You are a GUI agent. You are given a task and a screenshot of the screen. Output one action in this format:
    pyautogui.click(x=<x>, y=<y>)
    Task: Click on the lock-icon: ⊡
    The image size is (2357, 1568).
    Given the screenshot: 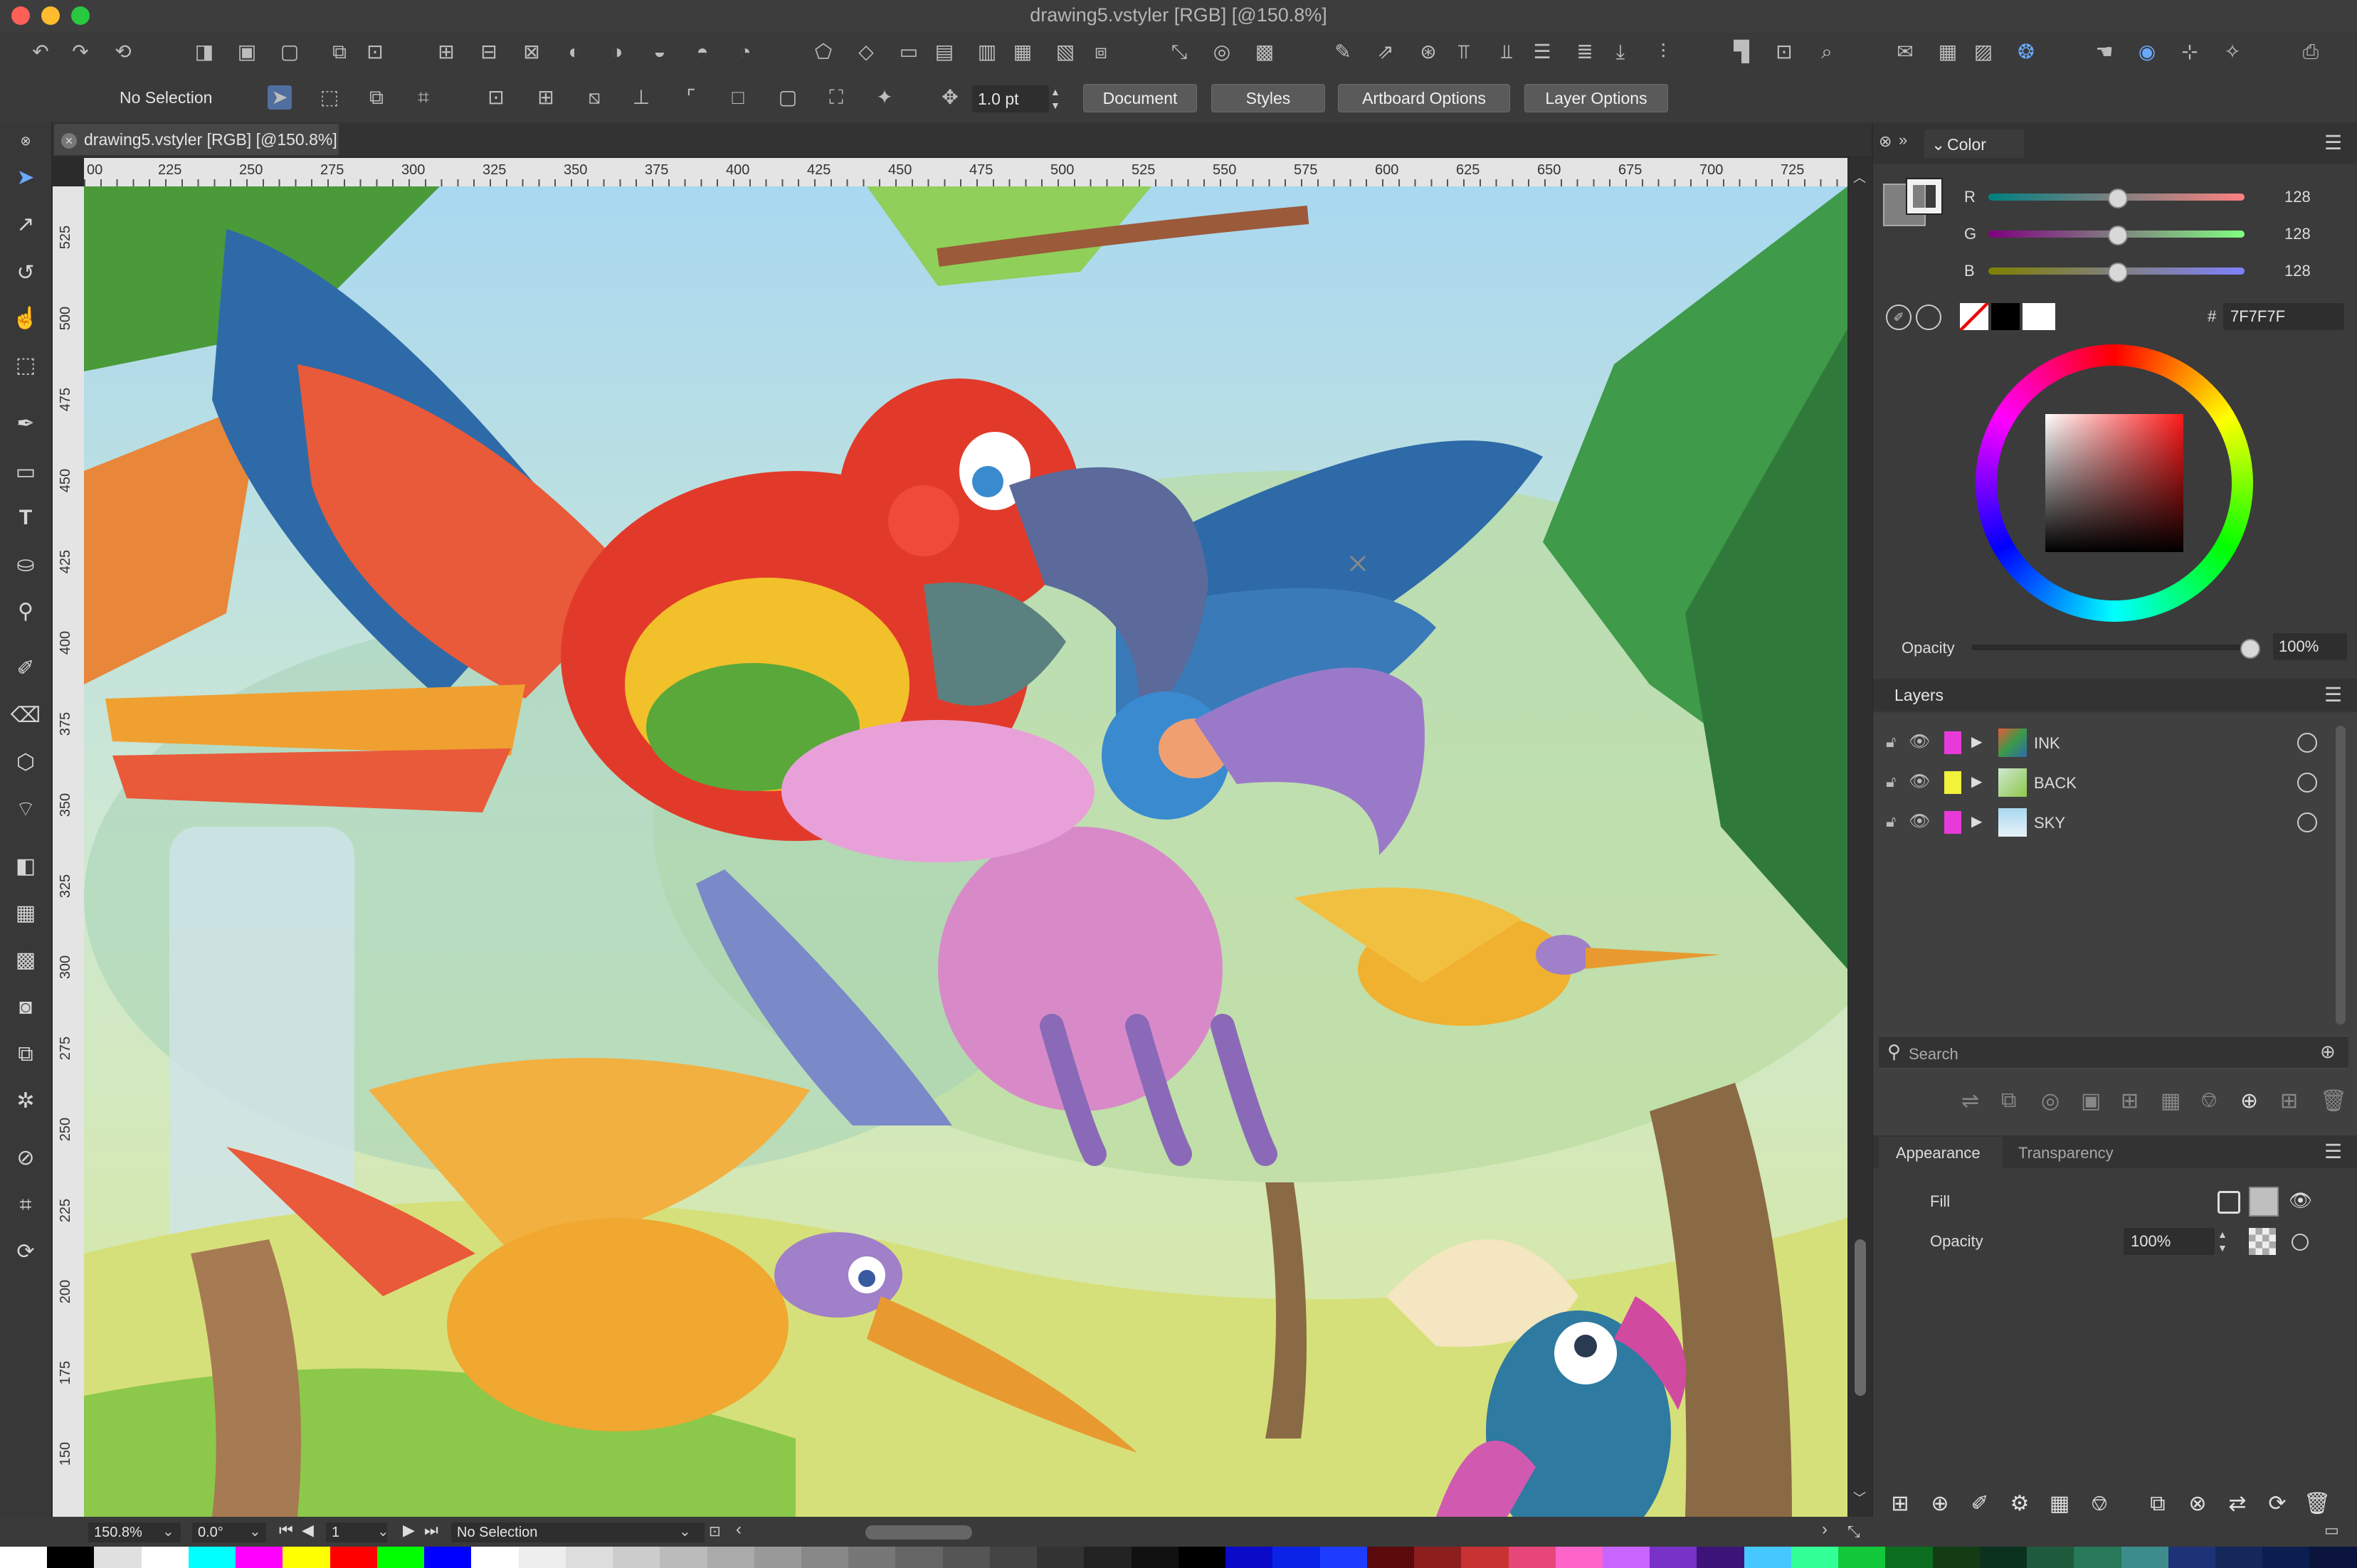 What is the action you would take?
    pyautogui.click(x=375, y=52)
    